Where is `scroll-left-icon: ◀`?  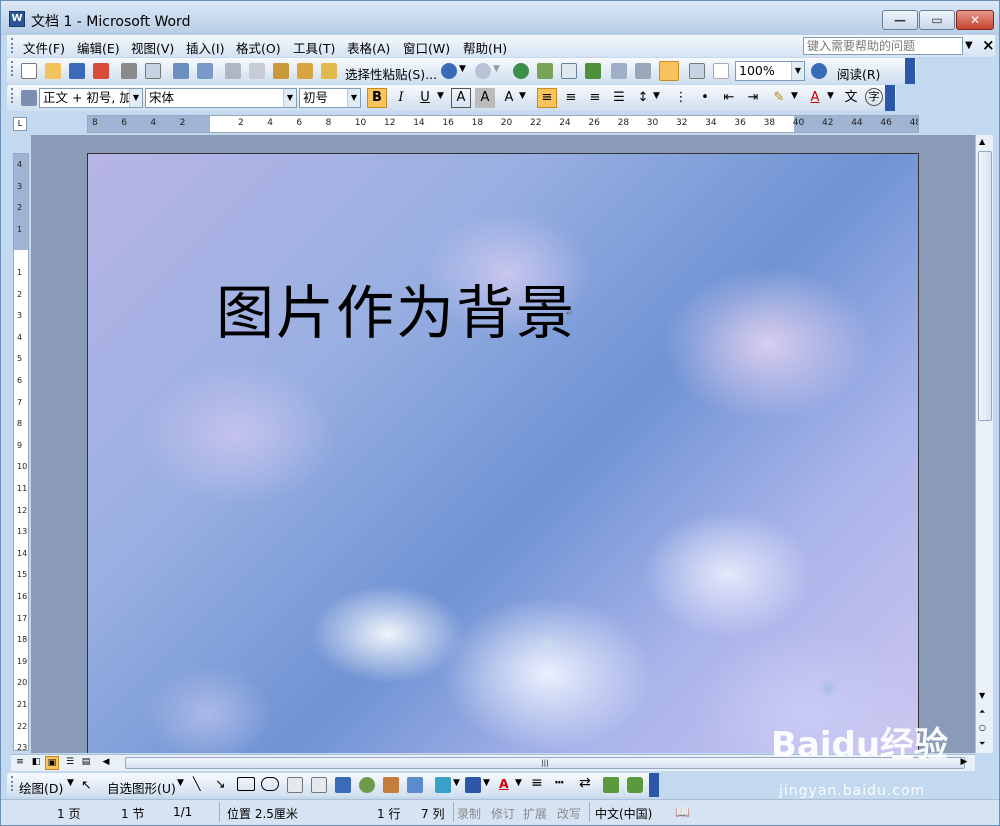 scroll-left-icon: ◀ is located at coordinates (106, 763).